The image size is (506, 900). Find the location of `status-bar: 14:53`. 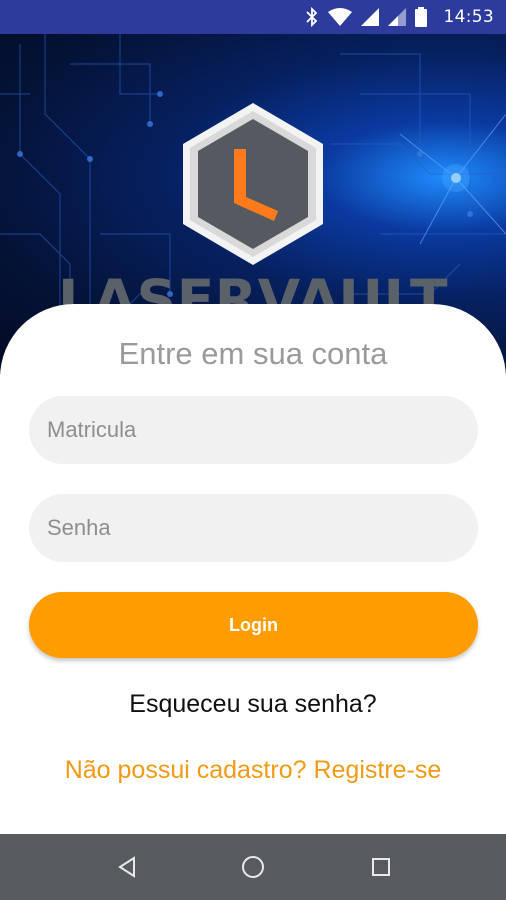

status-bar: 14:53 is located at coordinates (253, 17).